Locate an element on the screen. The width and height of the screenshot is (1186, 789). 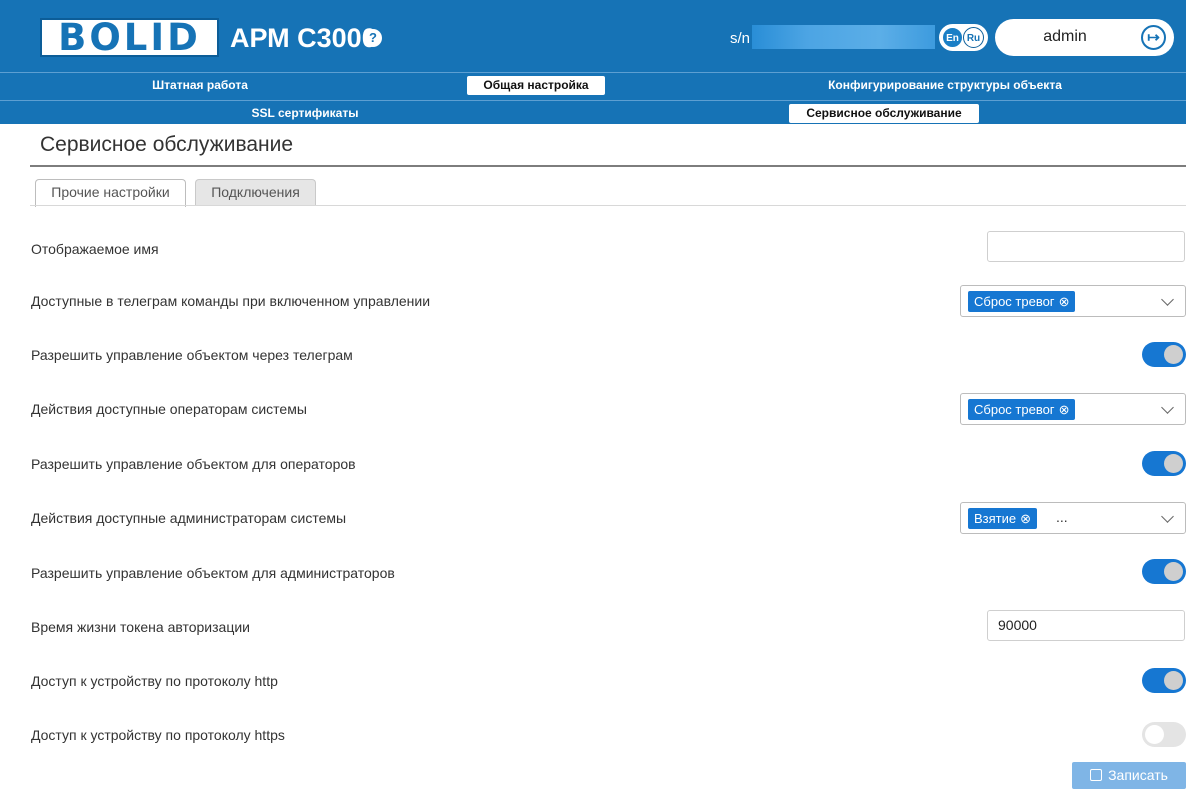
save-button: Записать is located at coordinates (1129, 775).